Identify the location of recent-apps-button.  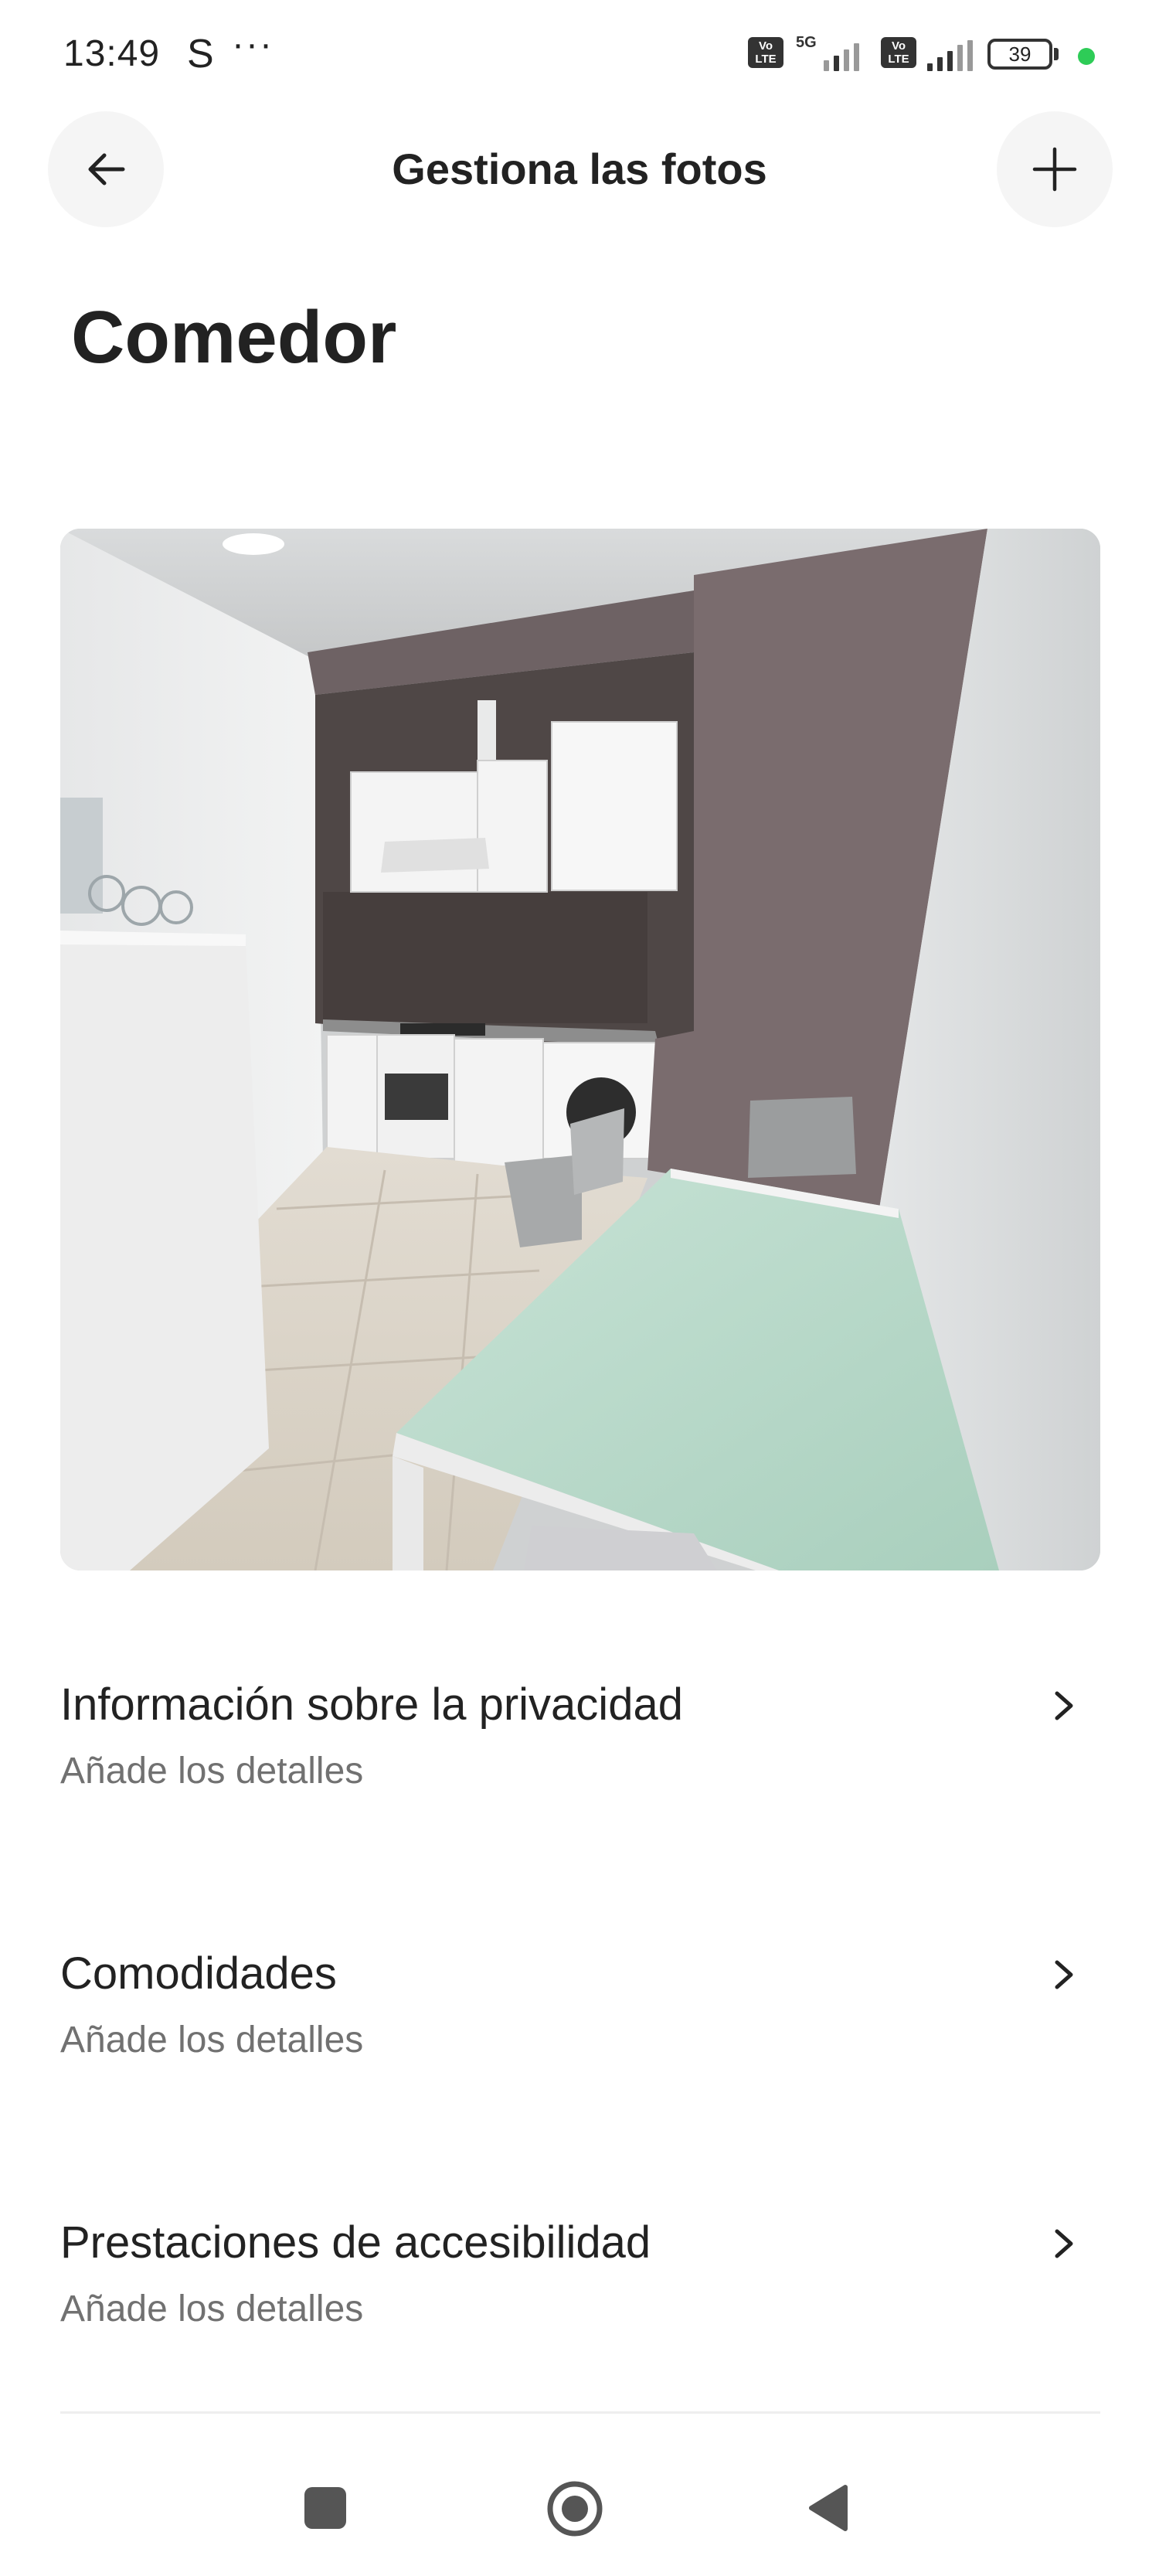
(325, 2508).